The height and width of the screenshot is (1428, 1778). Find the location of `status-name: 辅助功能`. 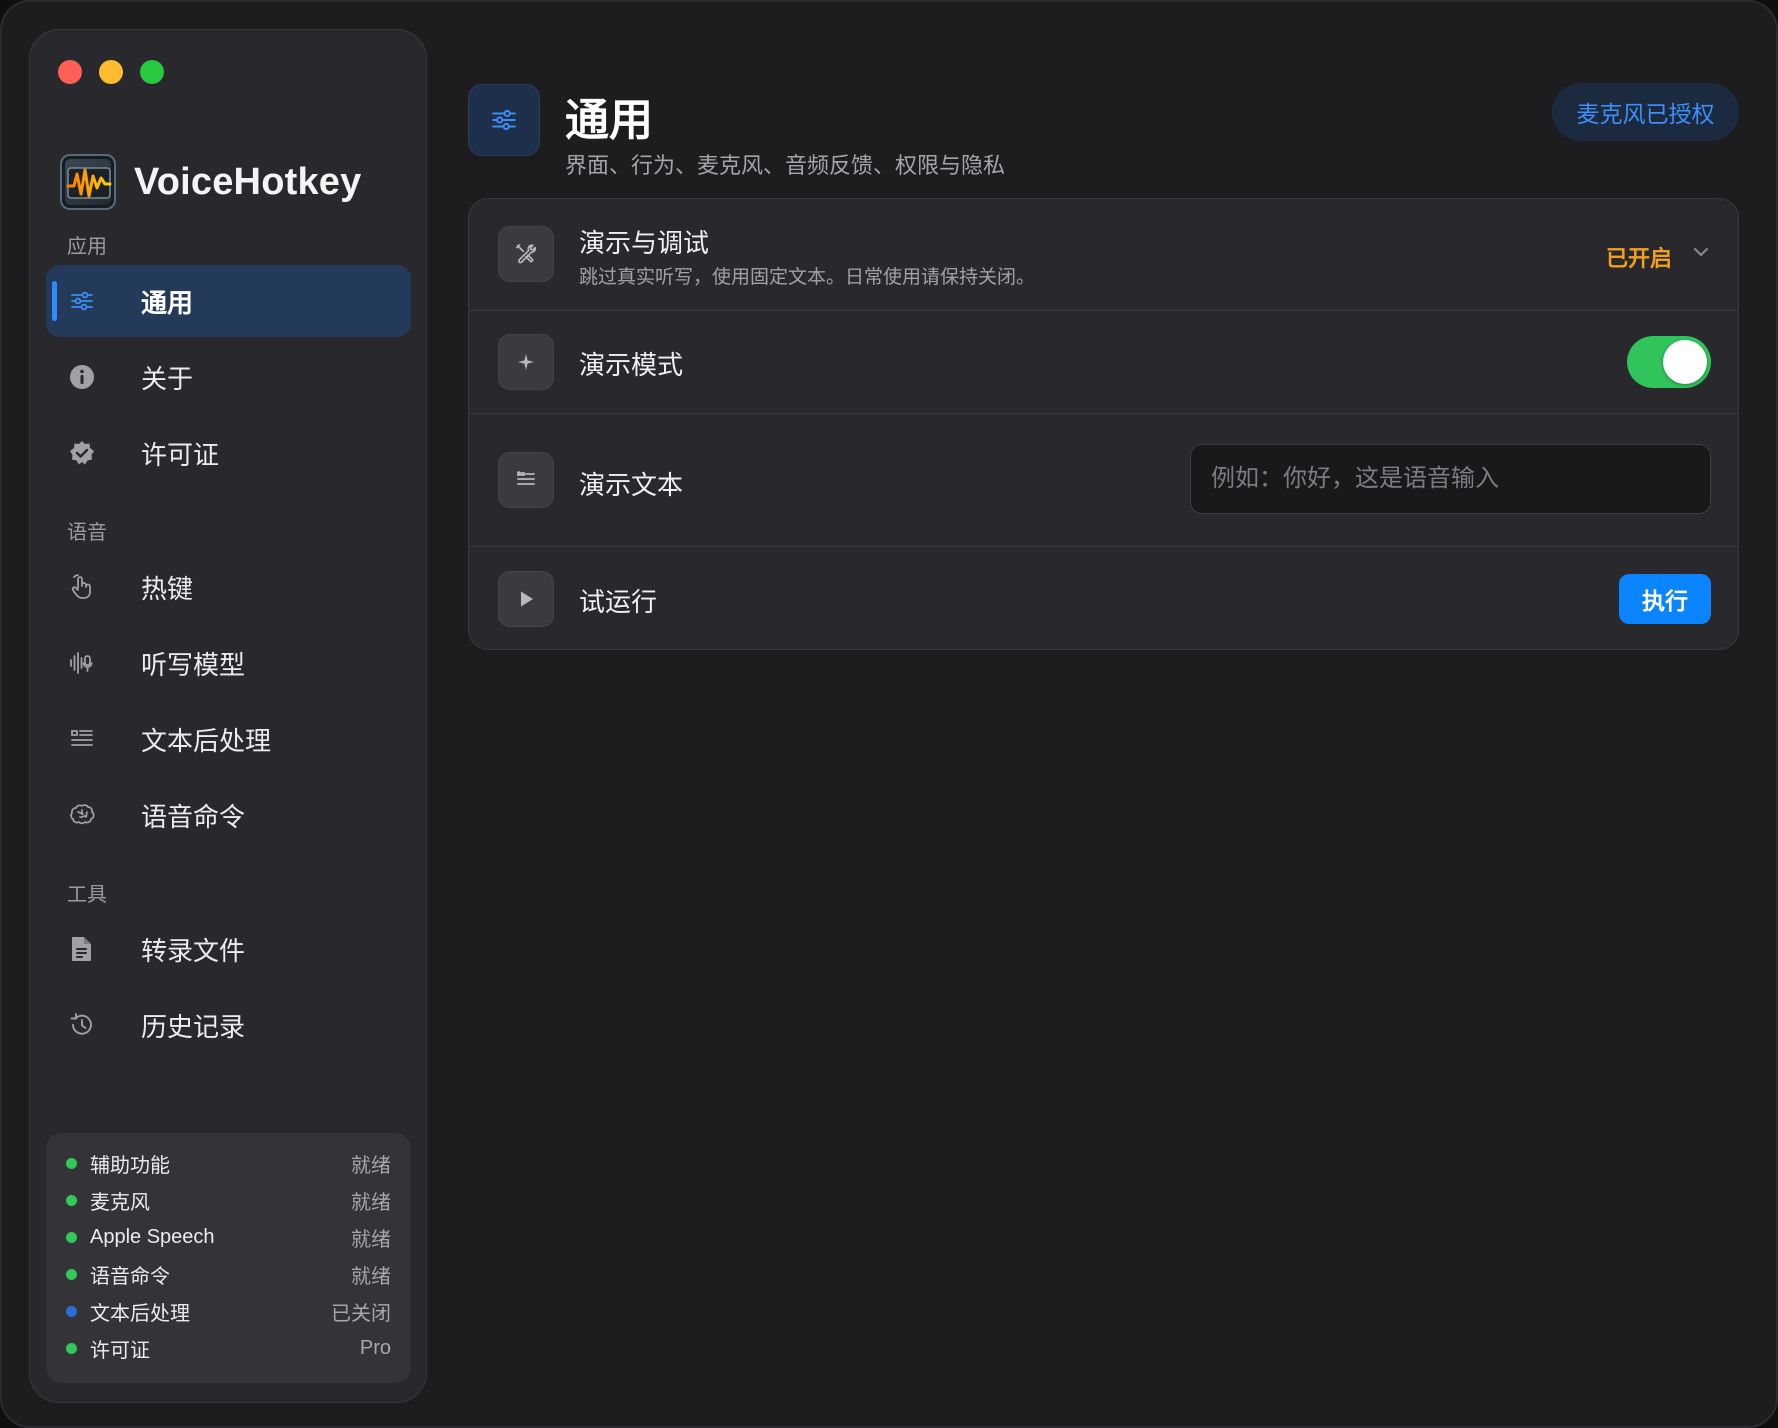

status-name: 辅助功能 is located at coordinates (130, 1165).